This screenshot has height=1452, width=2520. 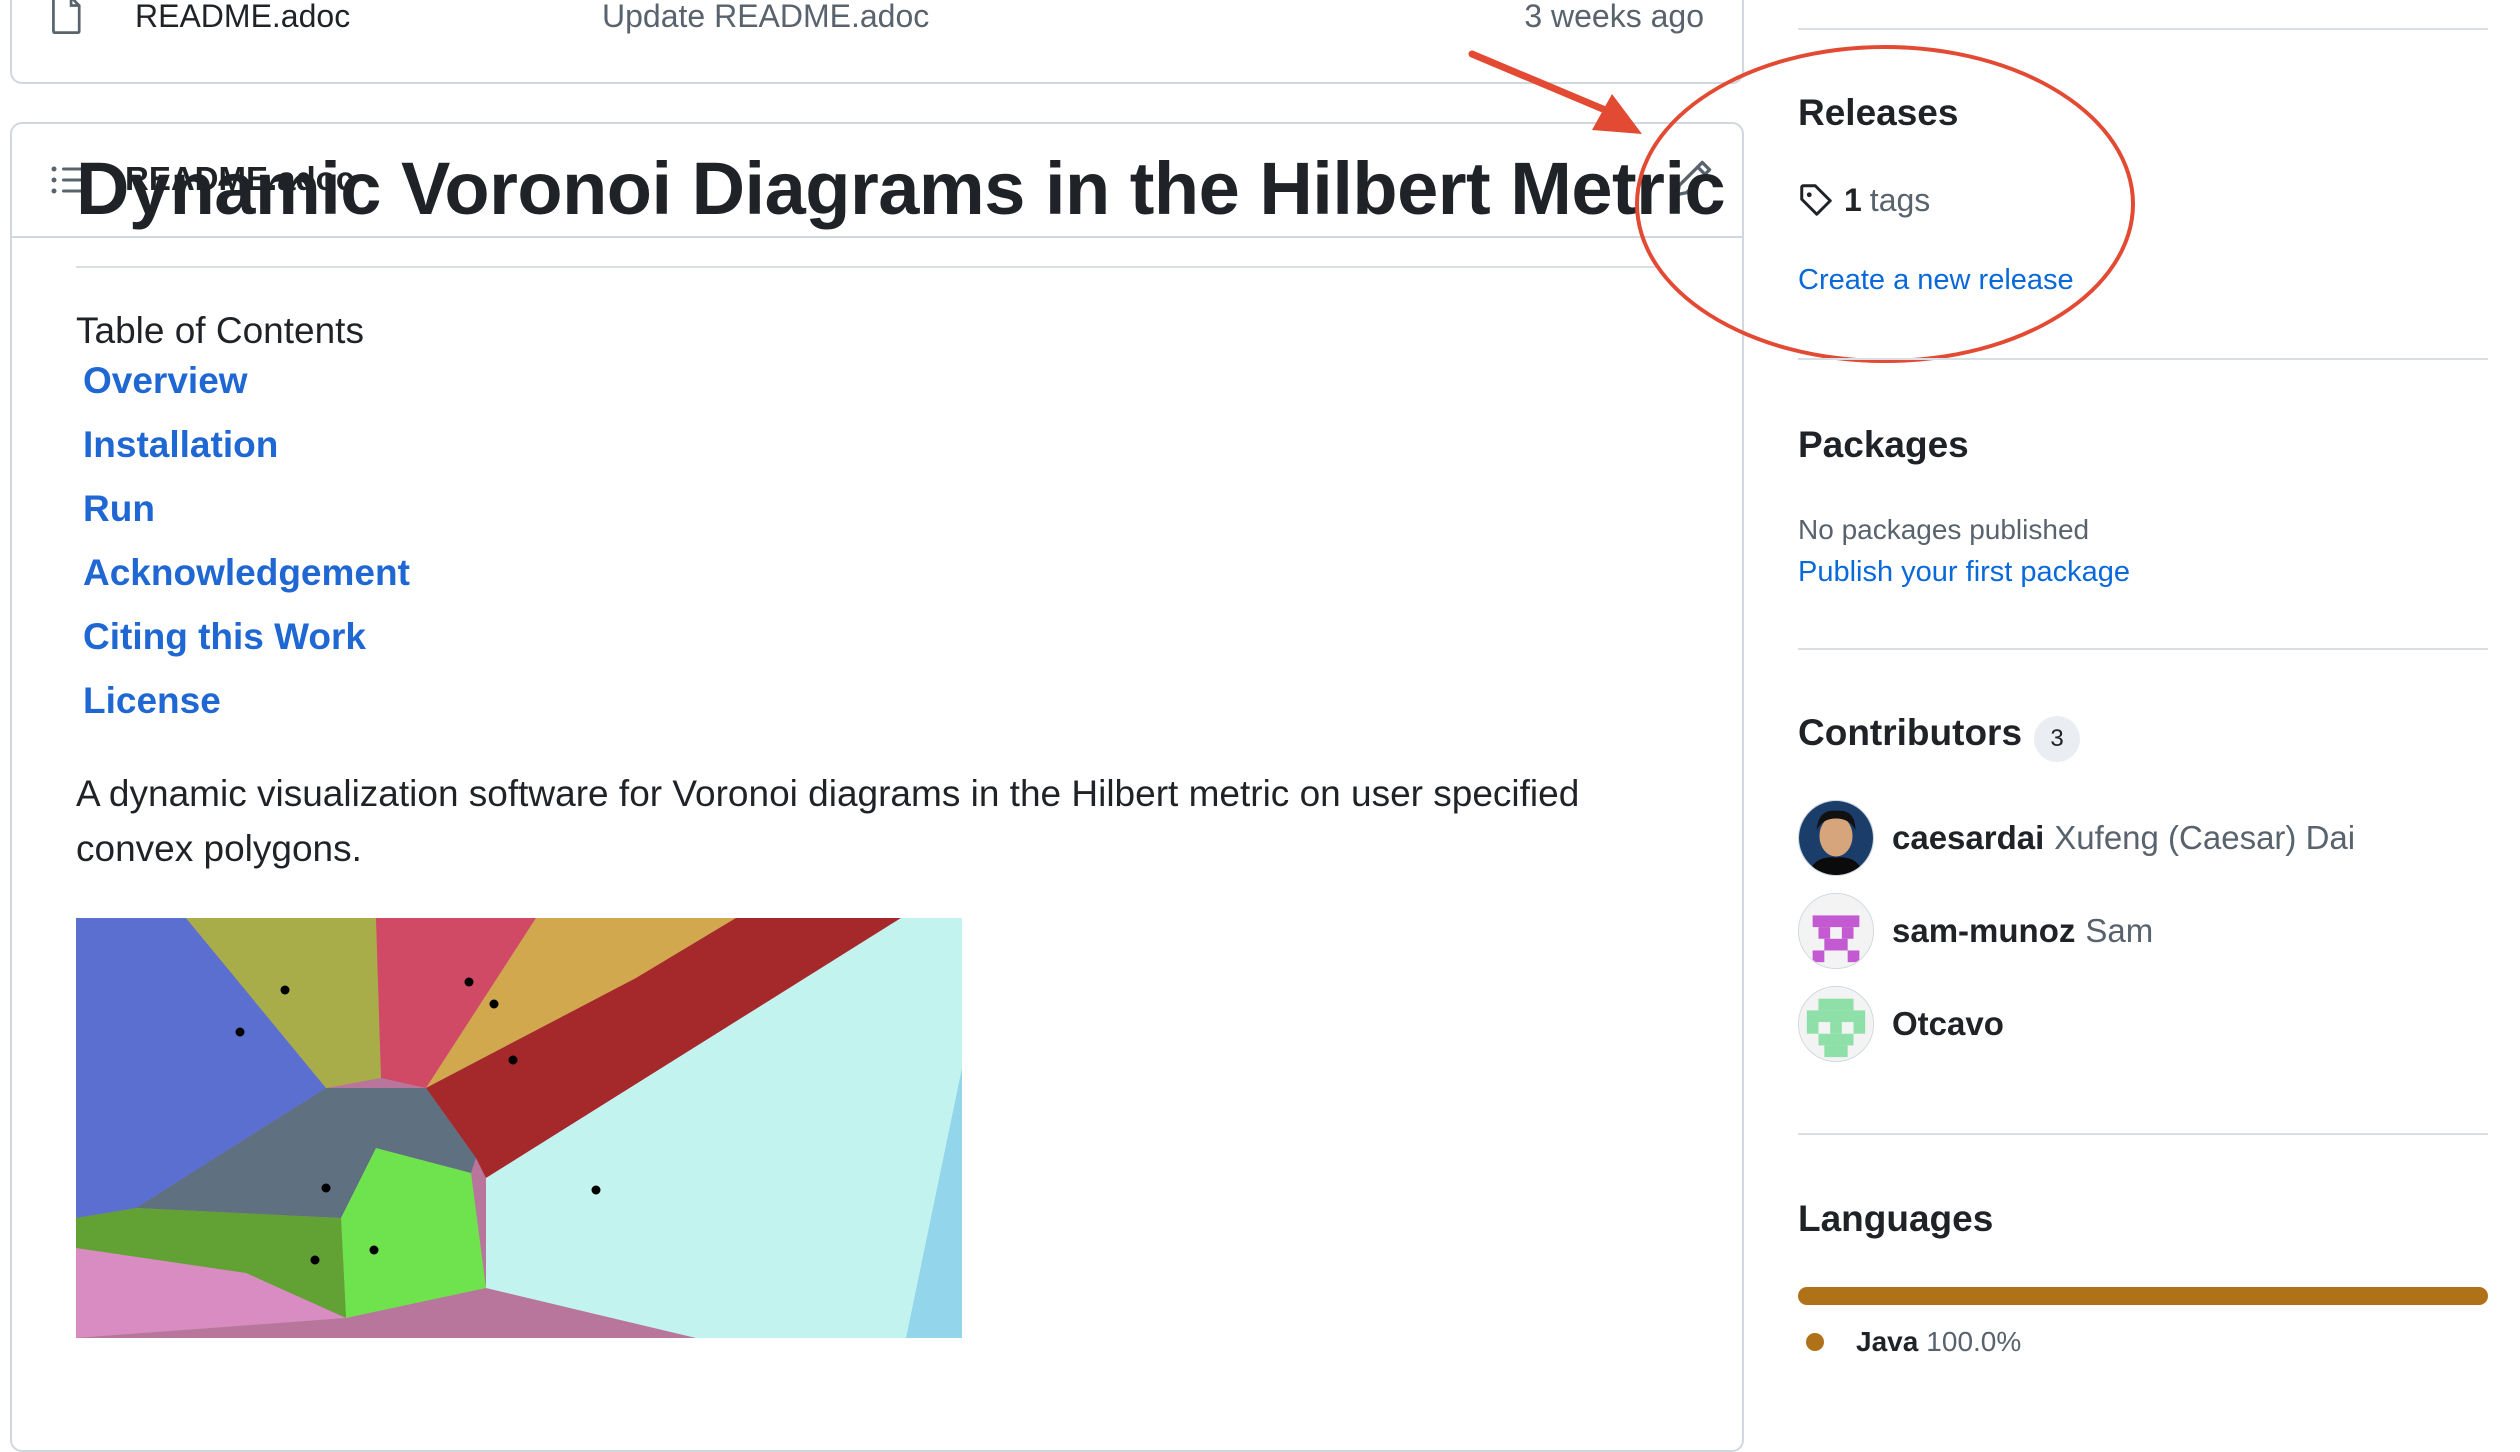 What do you see at coordinates (1853, 199) in the screenshot?
I see `tag-count: 1` at bounding box center [1853, 199].